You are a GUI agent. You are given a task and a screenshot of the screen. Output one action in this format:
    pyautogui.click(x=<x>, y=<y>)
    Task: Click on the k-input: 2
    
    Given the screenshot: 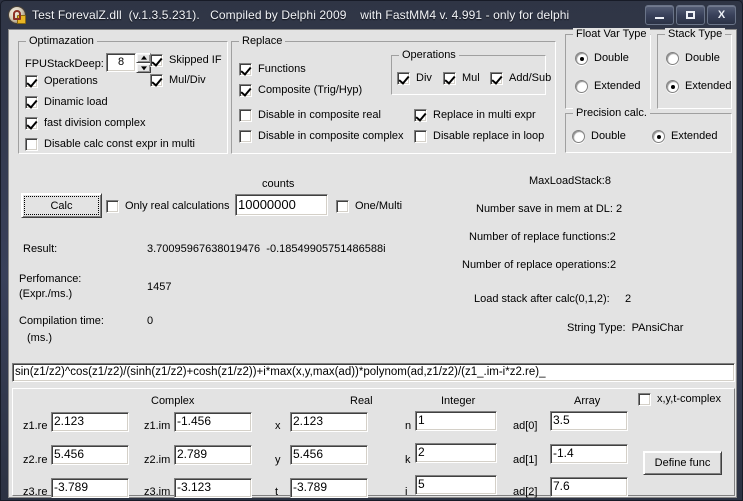 What is the action you would take?
    pyautogui.click(x=456, y=453)
    